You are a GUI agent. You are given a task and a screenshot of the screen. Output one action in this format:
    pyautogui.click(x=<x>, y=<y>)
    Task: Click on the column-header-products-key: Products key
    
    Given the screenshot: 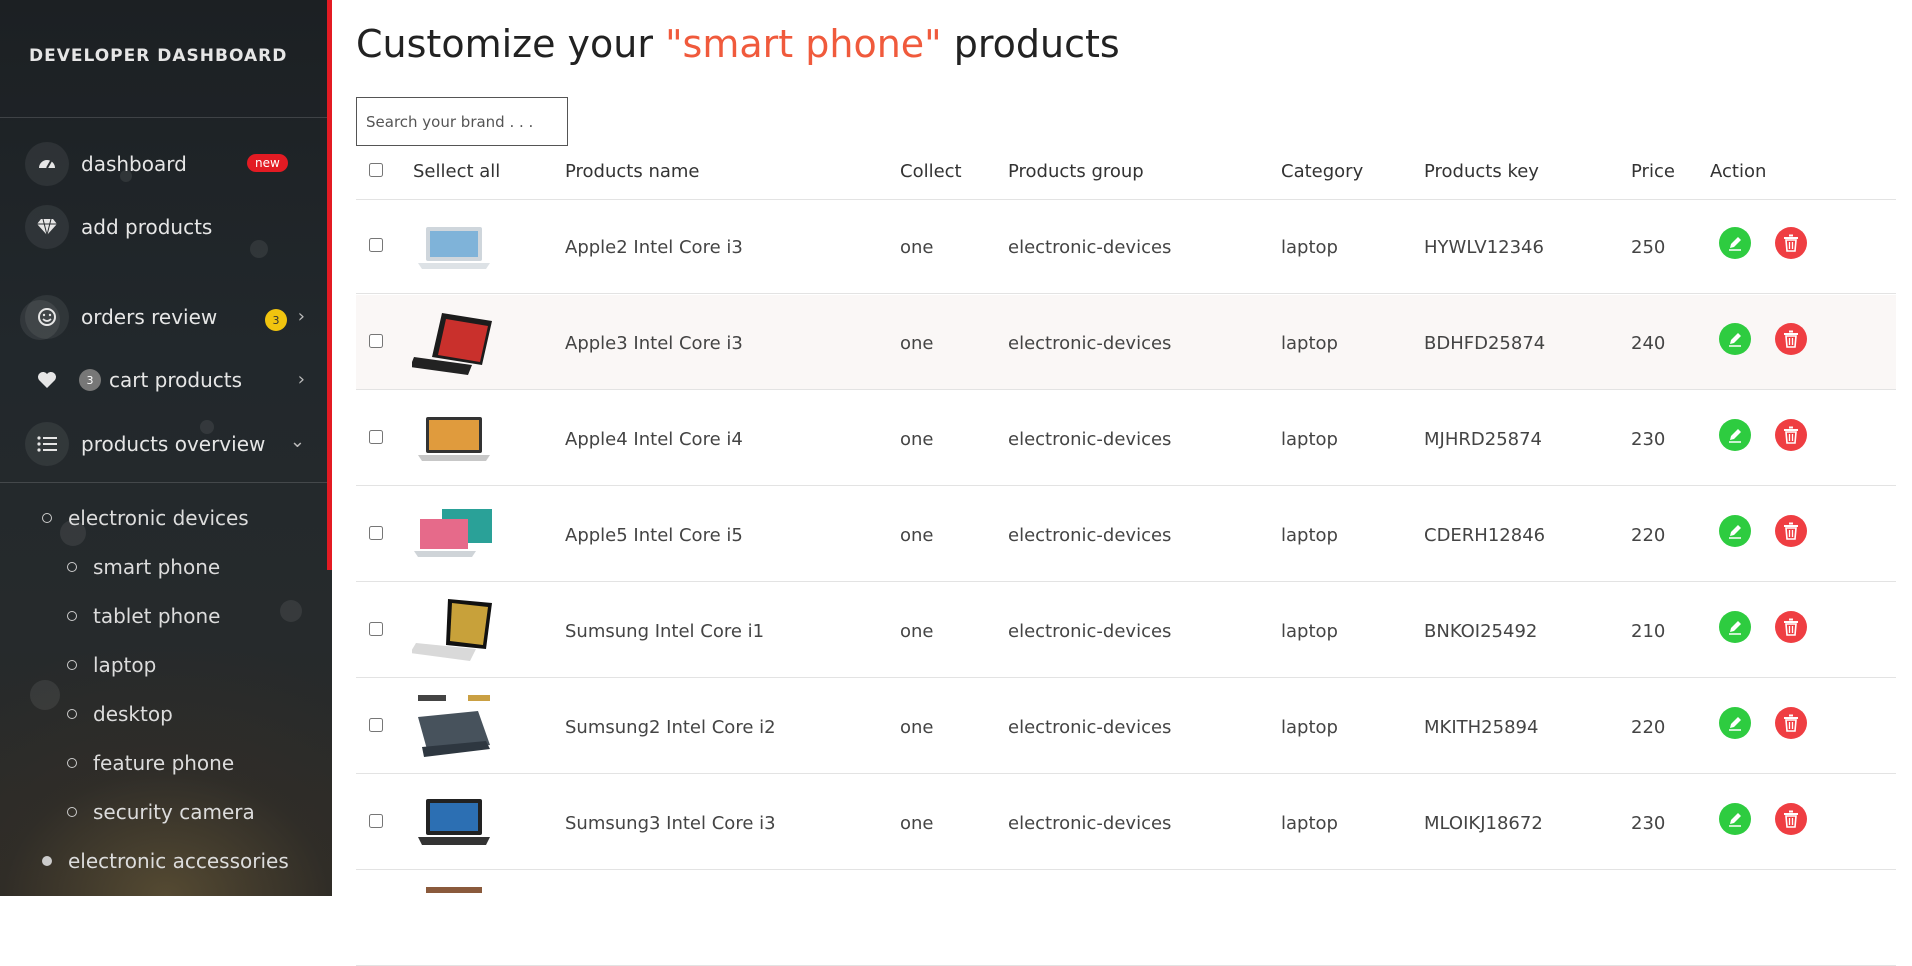 What is the action you would take?
    pyautogui.click(x=1481, y=171)
    